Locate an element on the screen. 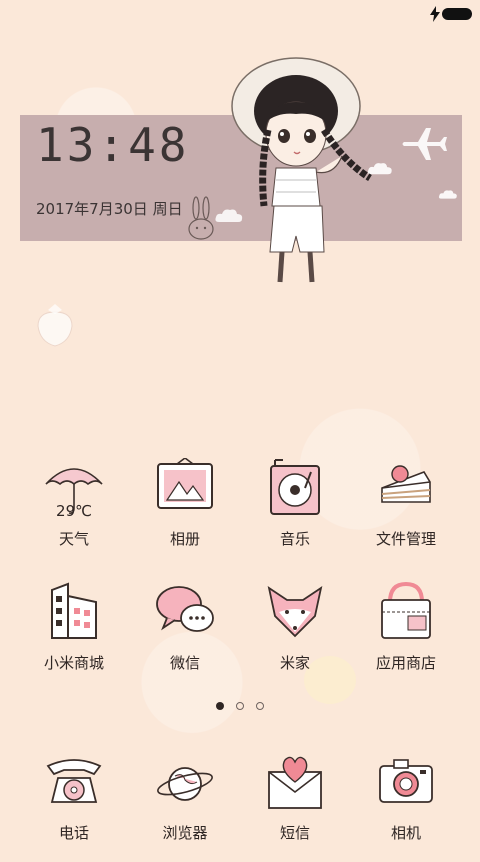 Image resolution: width=480 pixels, height=862 pixels. app-label: 应用商店 is located at coordinates (405, 663).